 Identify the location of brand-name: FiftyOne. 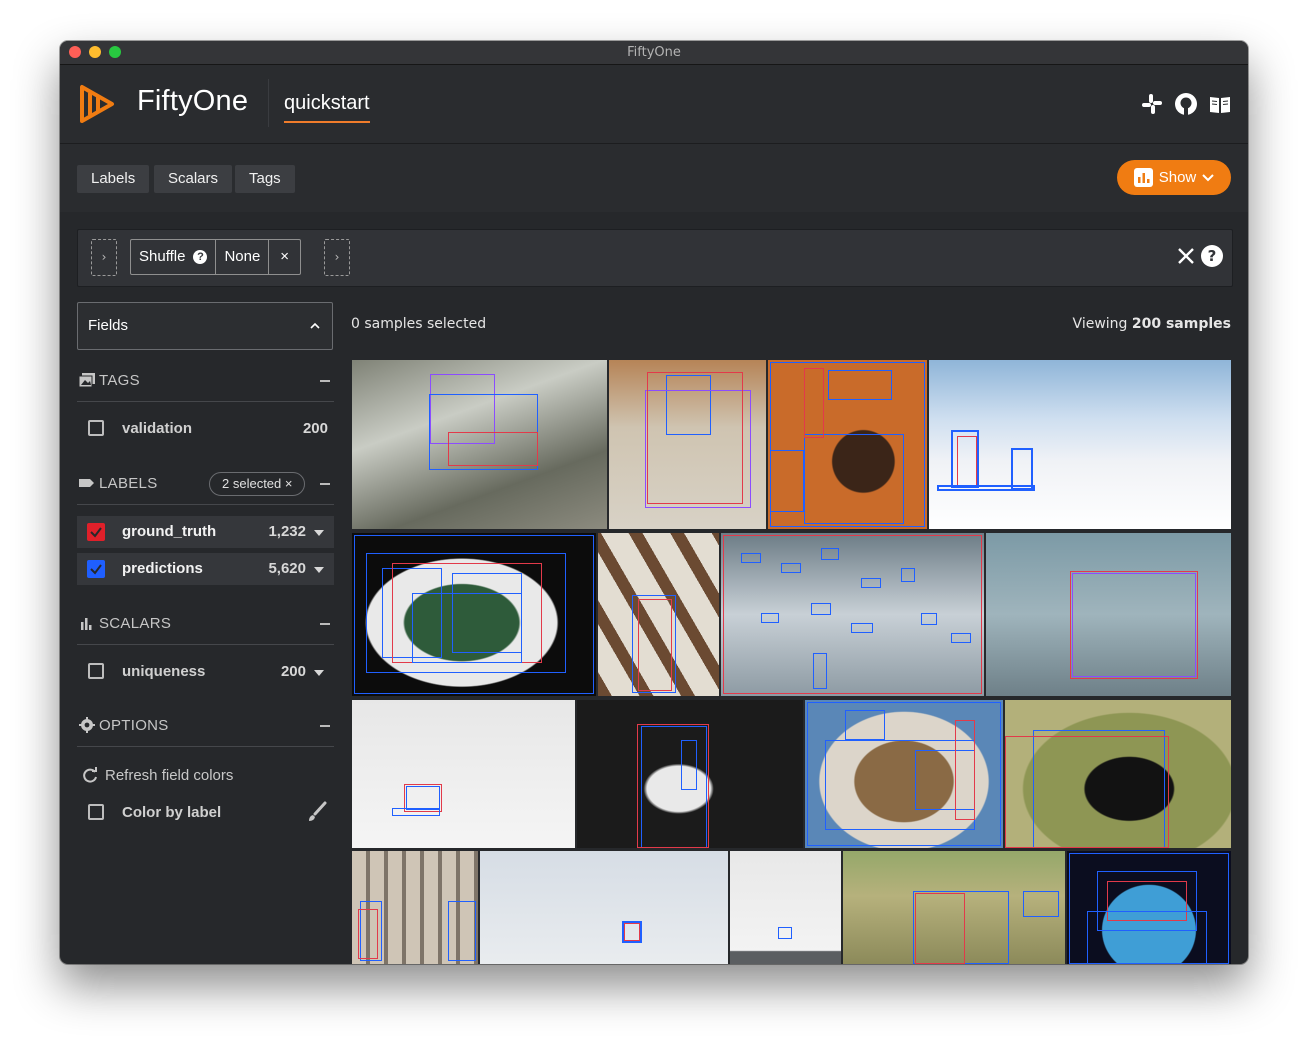
(192, 101).